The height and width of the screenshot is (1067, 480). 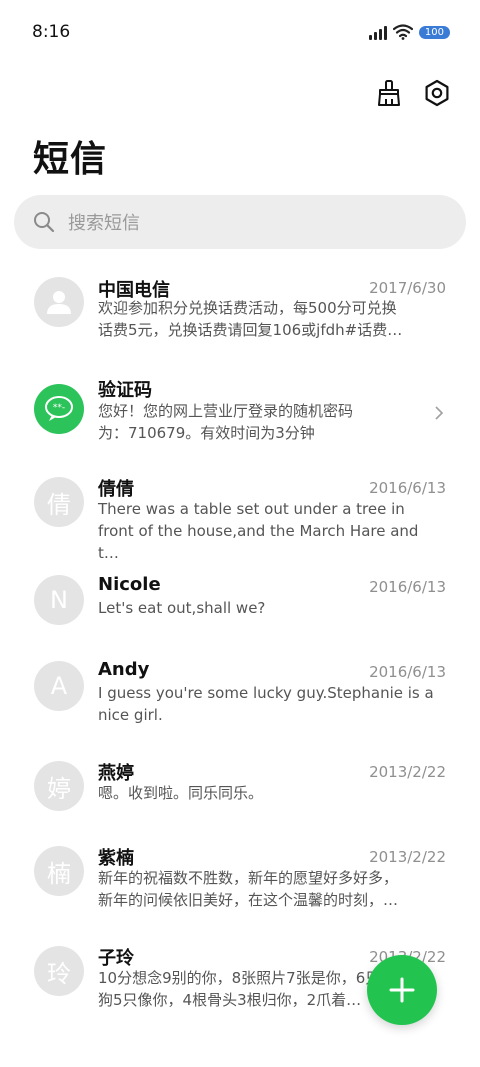 I want to click on search-placeholder: 搜索短信, so click(x=104, y=223).